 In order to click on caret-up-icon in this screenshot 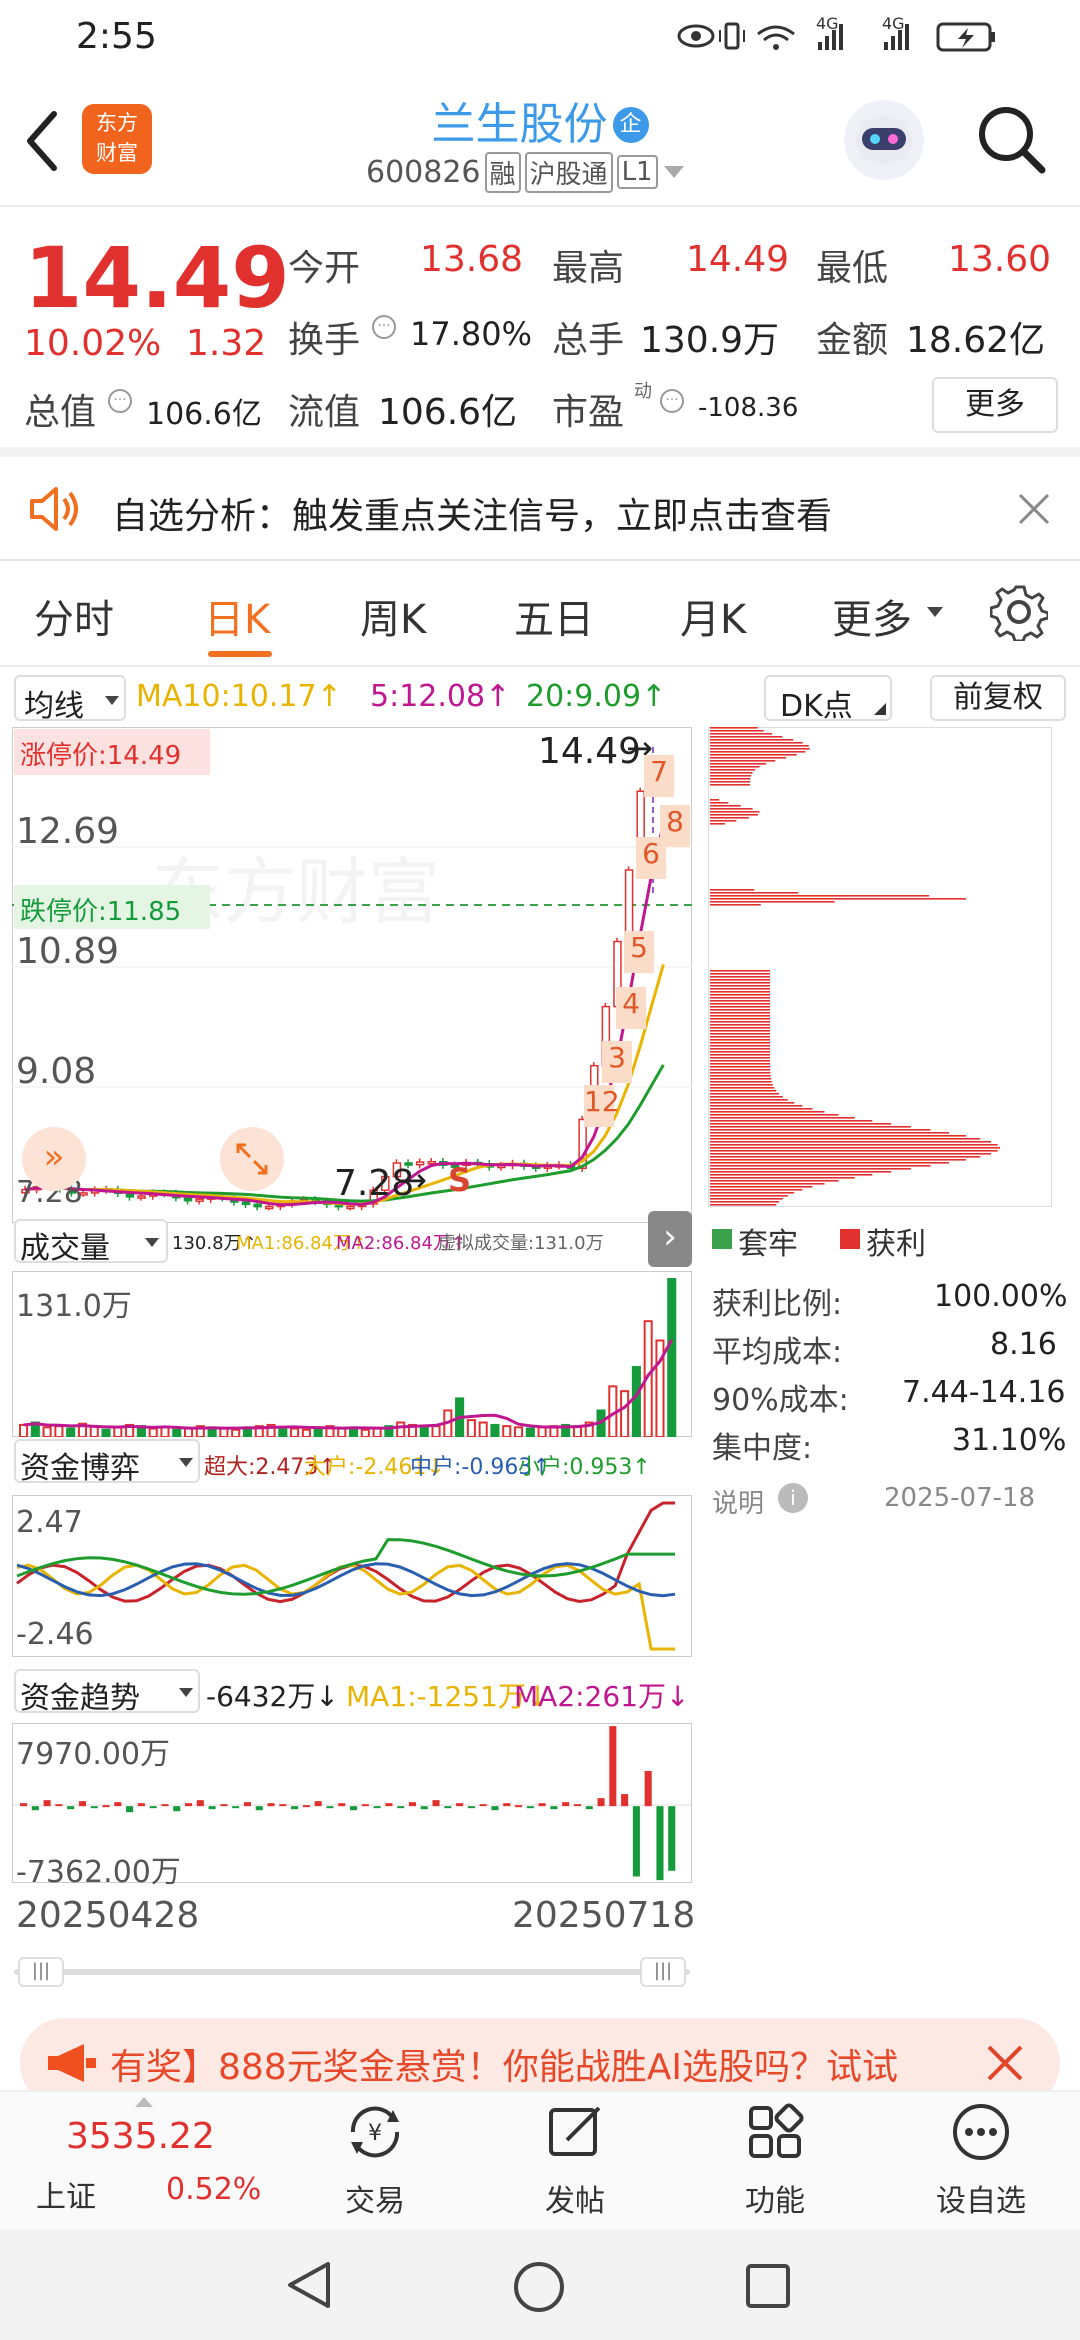, I will do `click(144, 2102)`.